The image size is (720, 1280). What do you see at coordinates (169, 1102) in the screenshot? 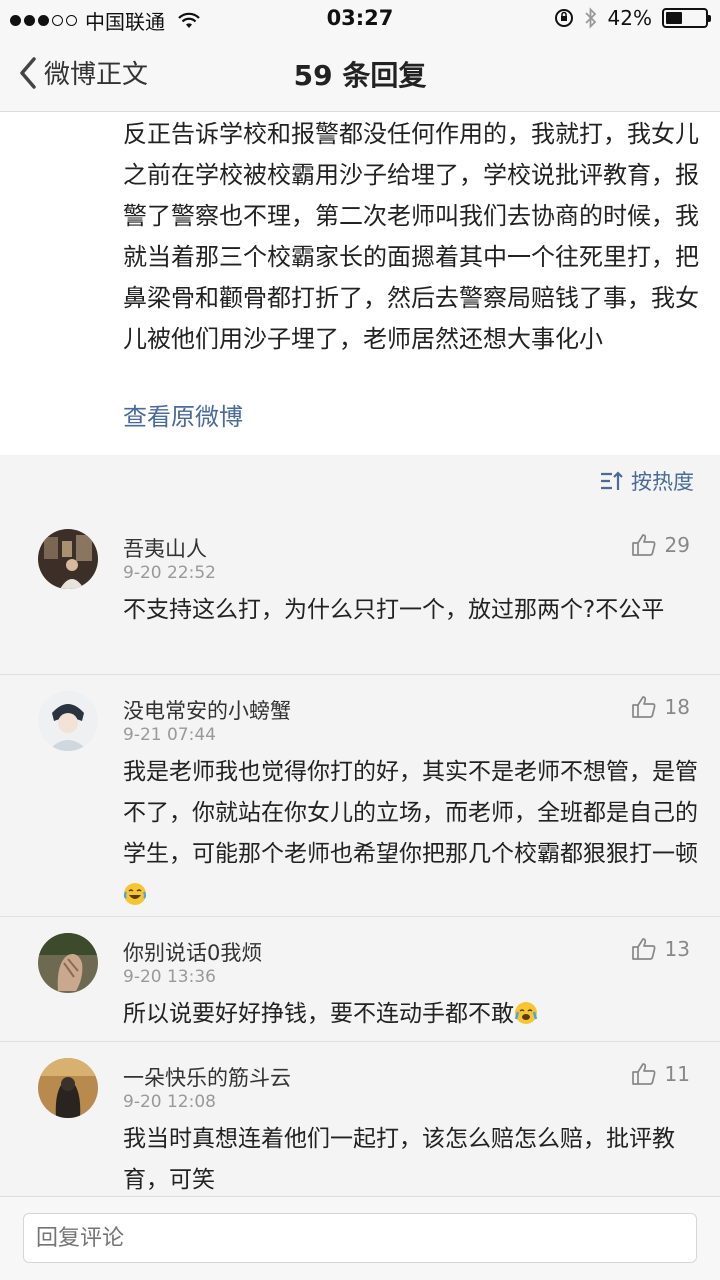
I see `comment-time: 9-20 12:08` at bounding box center [169, 1102].